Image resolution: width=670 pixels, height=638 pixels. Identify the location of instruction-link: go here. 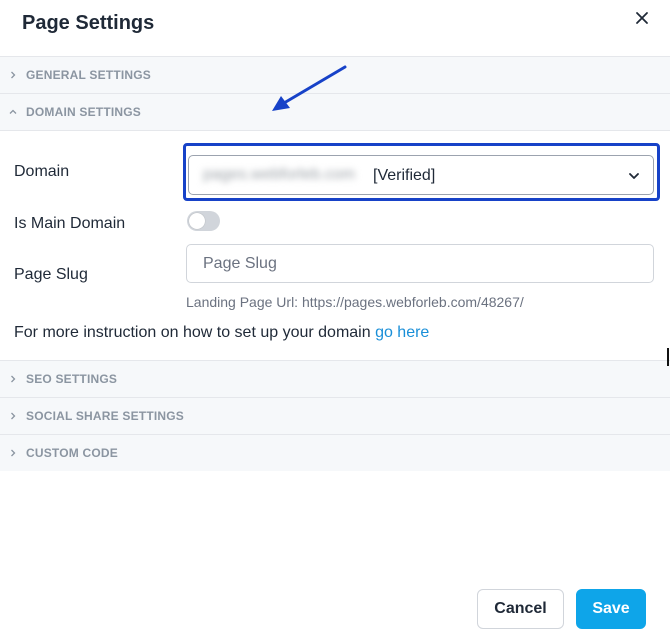
(402, 332).